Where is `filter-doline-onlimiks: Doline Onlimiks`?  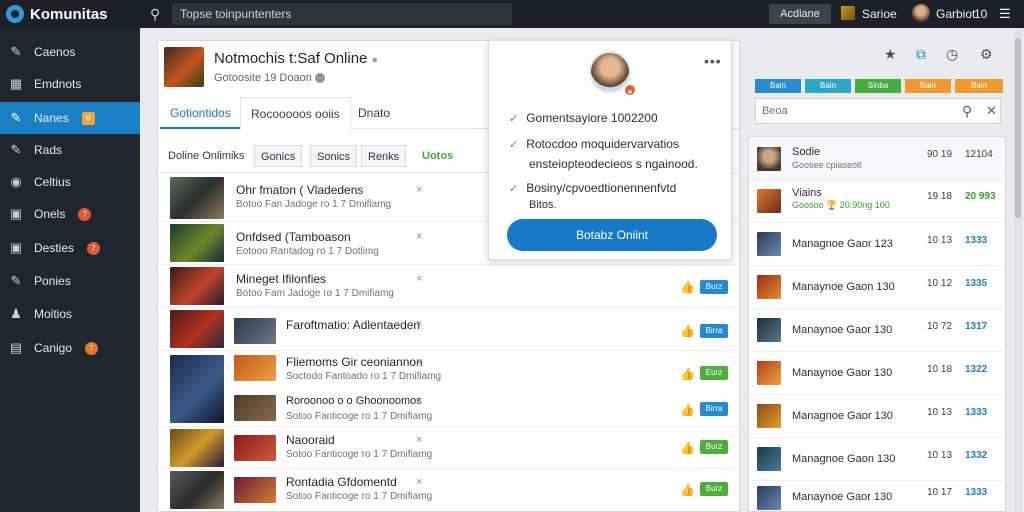 filter-doline-onlimiks: Doline Onlimiks is located at coordinates (206, 156).